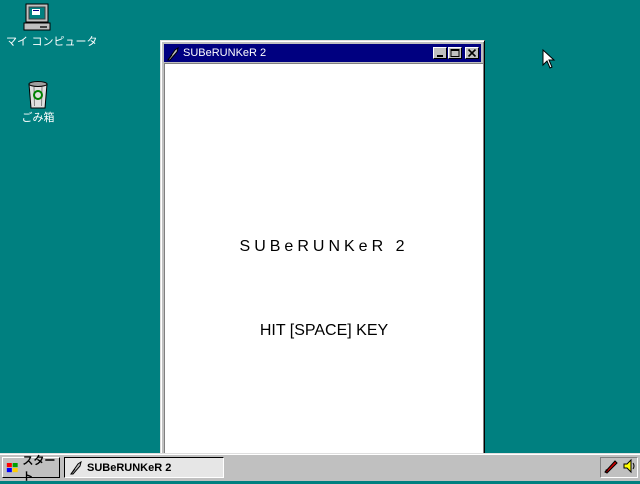  What do you see at coordinates (324, 246) in the screenshot?
I see `game-title: SUBeRUNKeR 2` at bounding box center [324, 246].